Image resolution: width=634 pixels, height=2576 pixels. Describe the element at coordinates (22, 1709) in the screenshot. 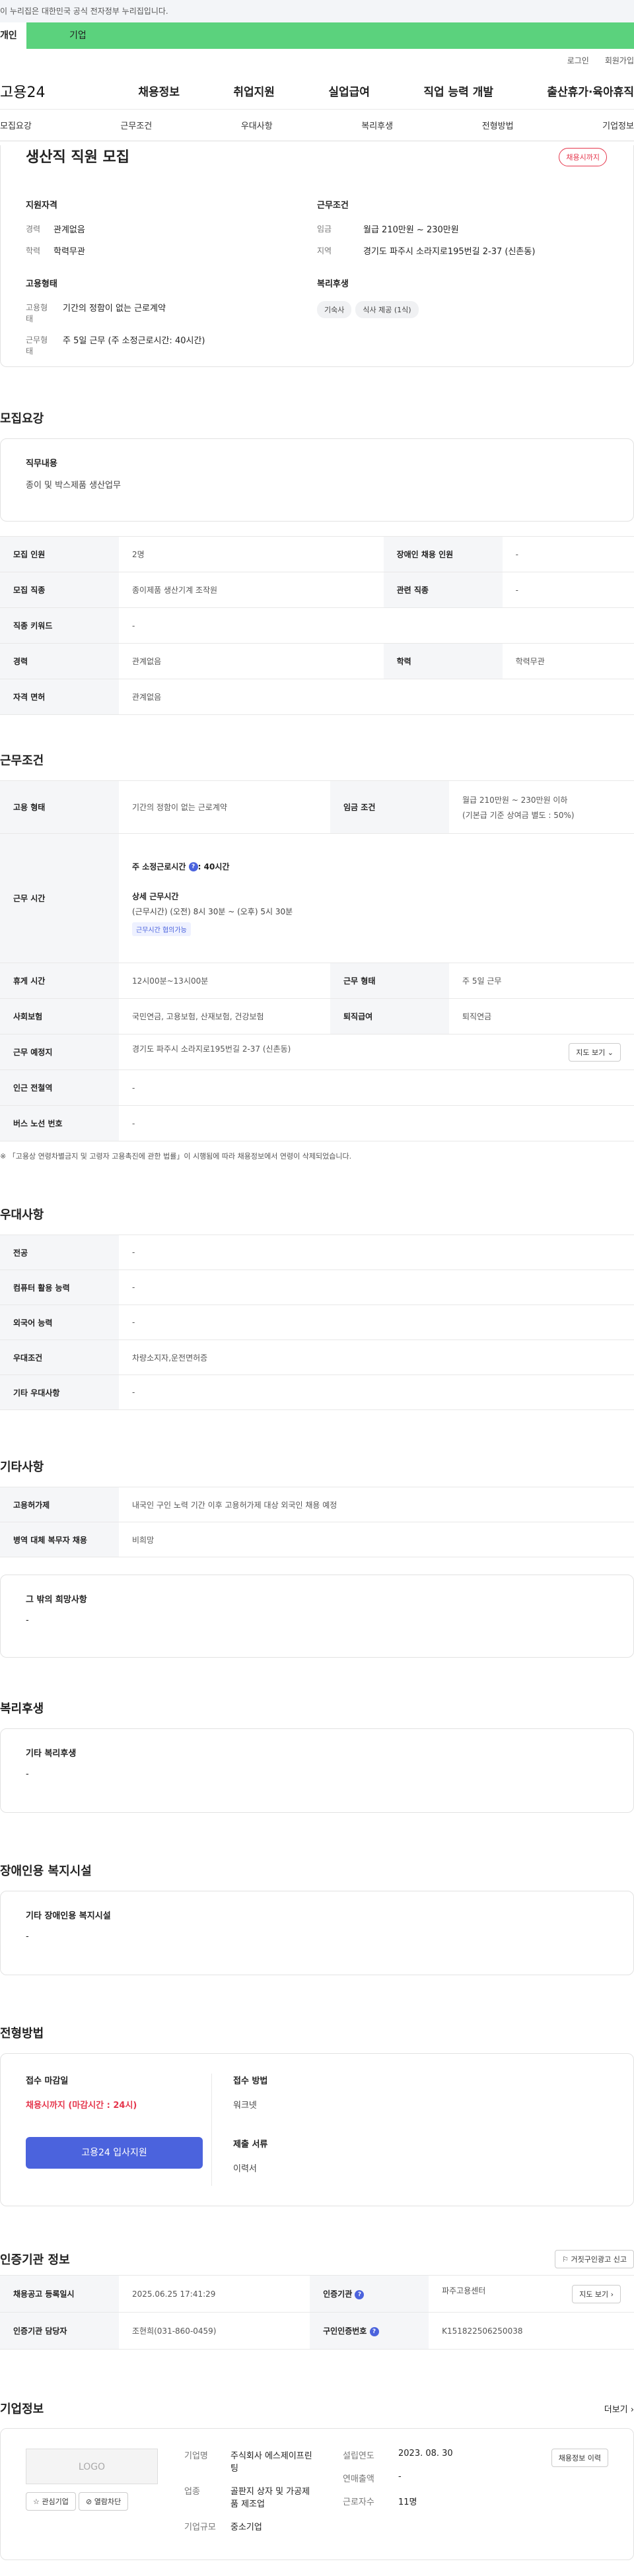

I see `welfare-section-title: 복리후생` at that location.